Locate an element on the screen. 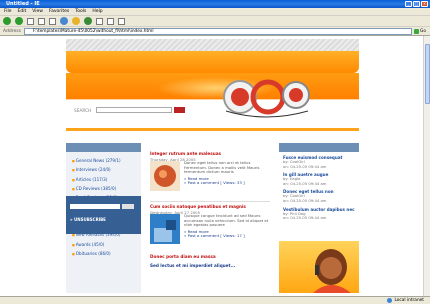  menu-favorites: Favorites is located at coordinates (59, 11).